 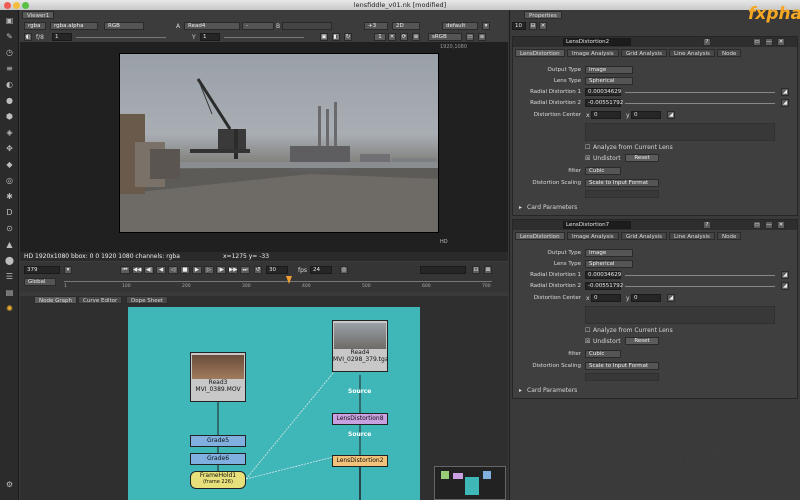 I want to click on radial-distortion-2-field: -0.00551792, so click(x=604, y=103).